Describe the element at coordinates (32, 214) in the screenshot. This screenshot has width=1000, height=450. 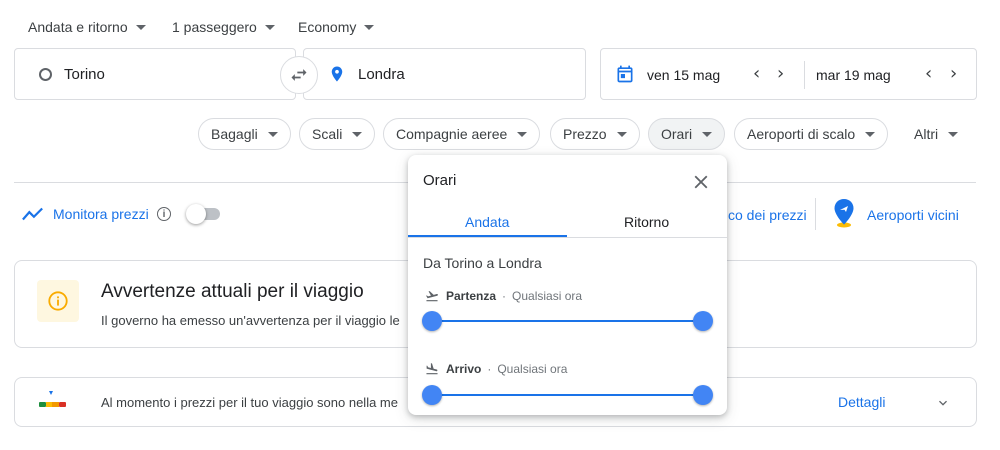
I see `trend-icon` at that location.